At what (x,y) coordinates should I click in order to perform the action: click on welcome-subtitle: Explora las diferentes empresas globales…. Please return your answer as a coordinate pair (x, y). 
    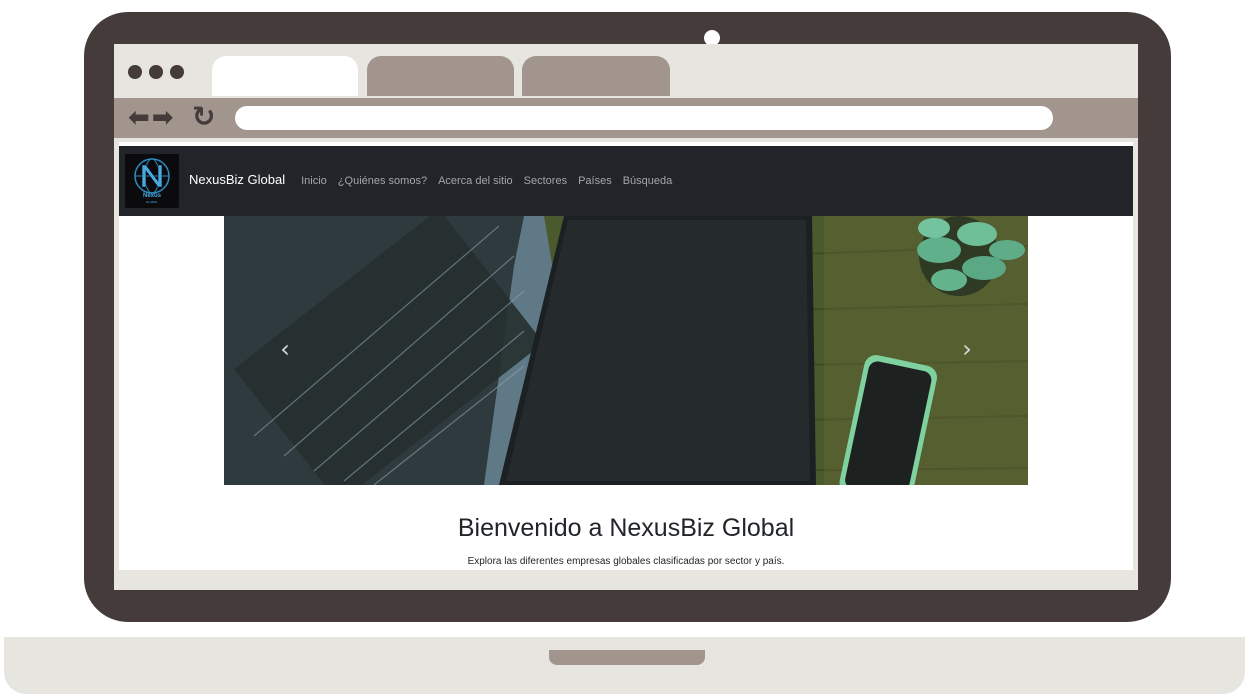
    Looking at the image, I should click on (626, 561).